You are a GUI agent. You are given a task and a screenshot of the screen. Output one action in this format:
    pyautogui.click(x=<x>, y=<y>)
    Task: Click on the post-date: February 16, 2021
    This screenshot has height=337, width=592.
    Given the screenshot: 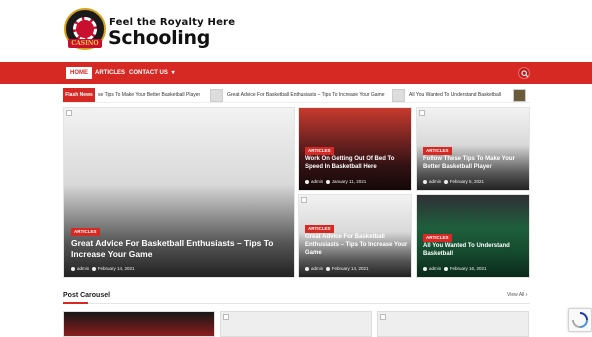 What is the action you would take?
    pyautogui.click(x=468, y=268)
    